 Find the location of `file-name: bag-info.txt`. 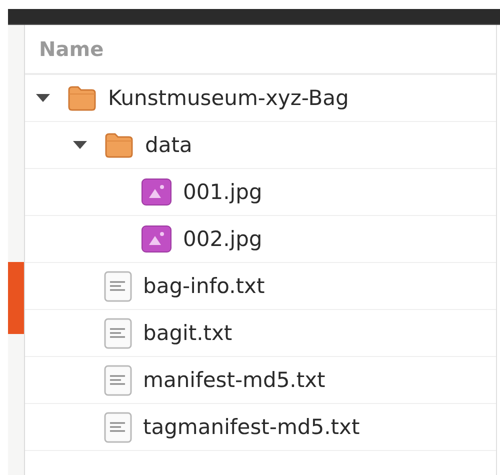

file-name: bag-info.txt is located at coordinates (204, 286).